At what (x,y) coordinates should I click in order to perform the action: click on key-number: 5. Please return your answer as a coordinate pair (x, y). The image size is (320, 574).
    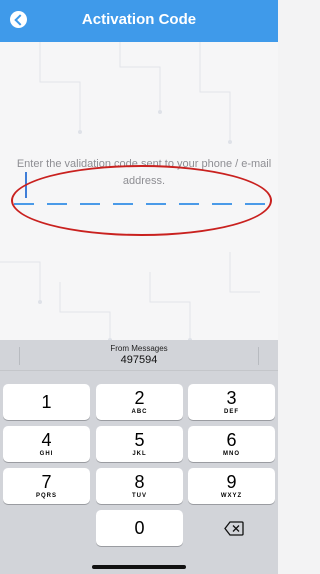
    Looking at the image, I should click on (139, 440).